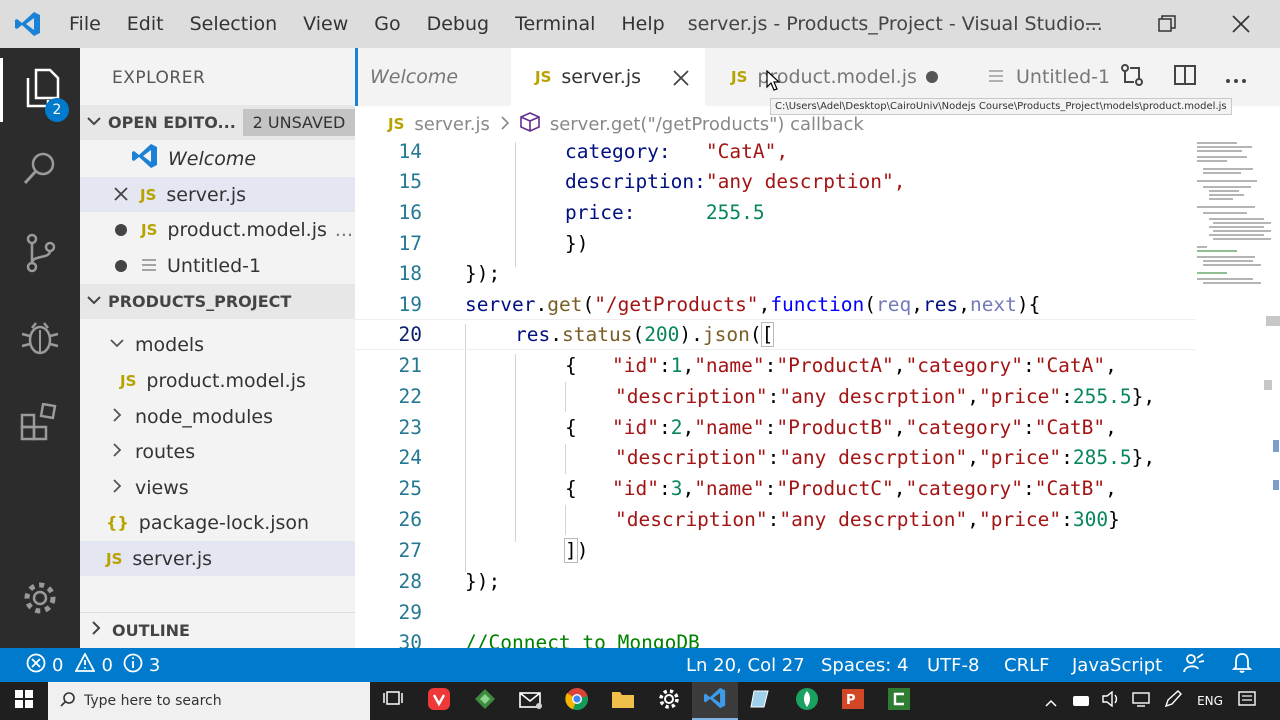 The width and height of the screenshot is (1280, 720). Describe the element at coordinates (1273, 321) in the screenshot. I see `scrollbar-thumb` at that location.